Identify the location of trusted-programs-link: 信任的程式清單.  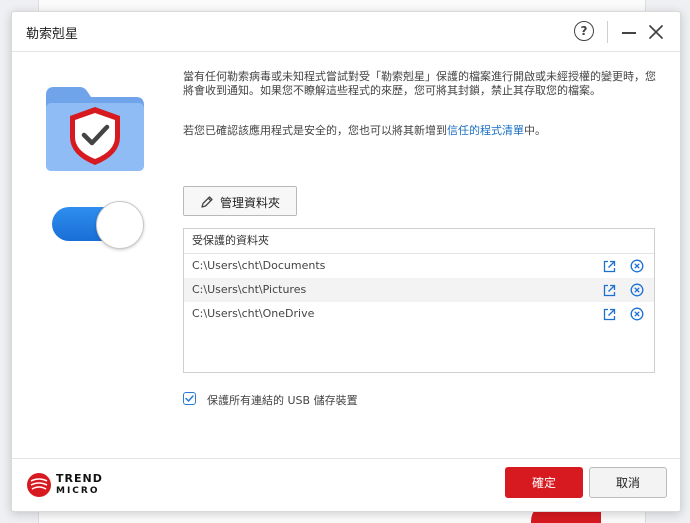
(485, 130).